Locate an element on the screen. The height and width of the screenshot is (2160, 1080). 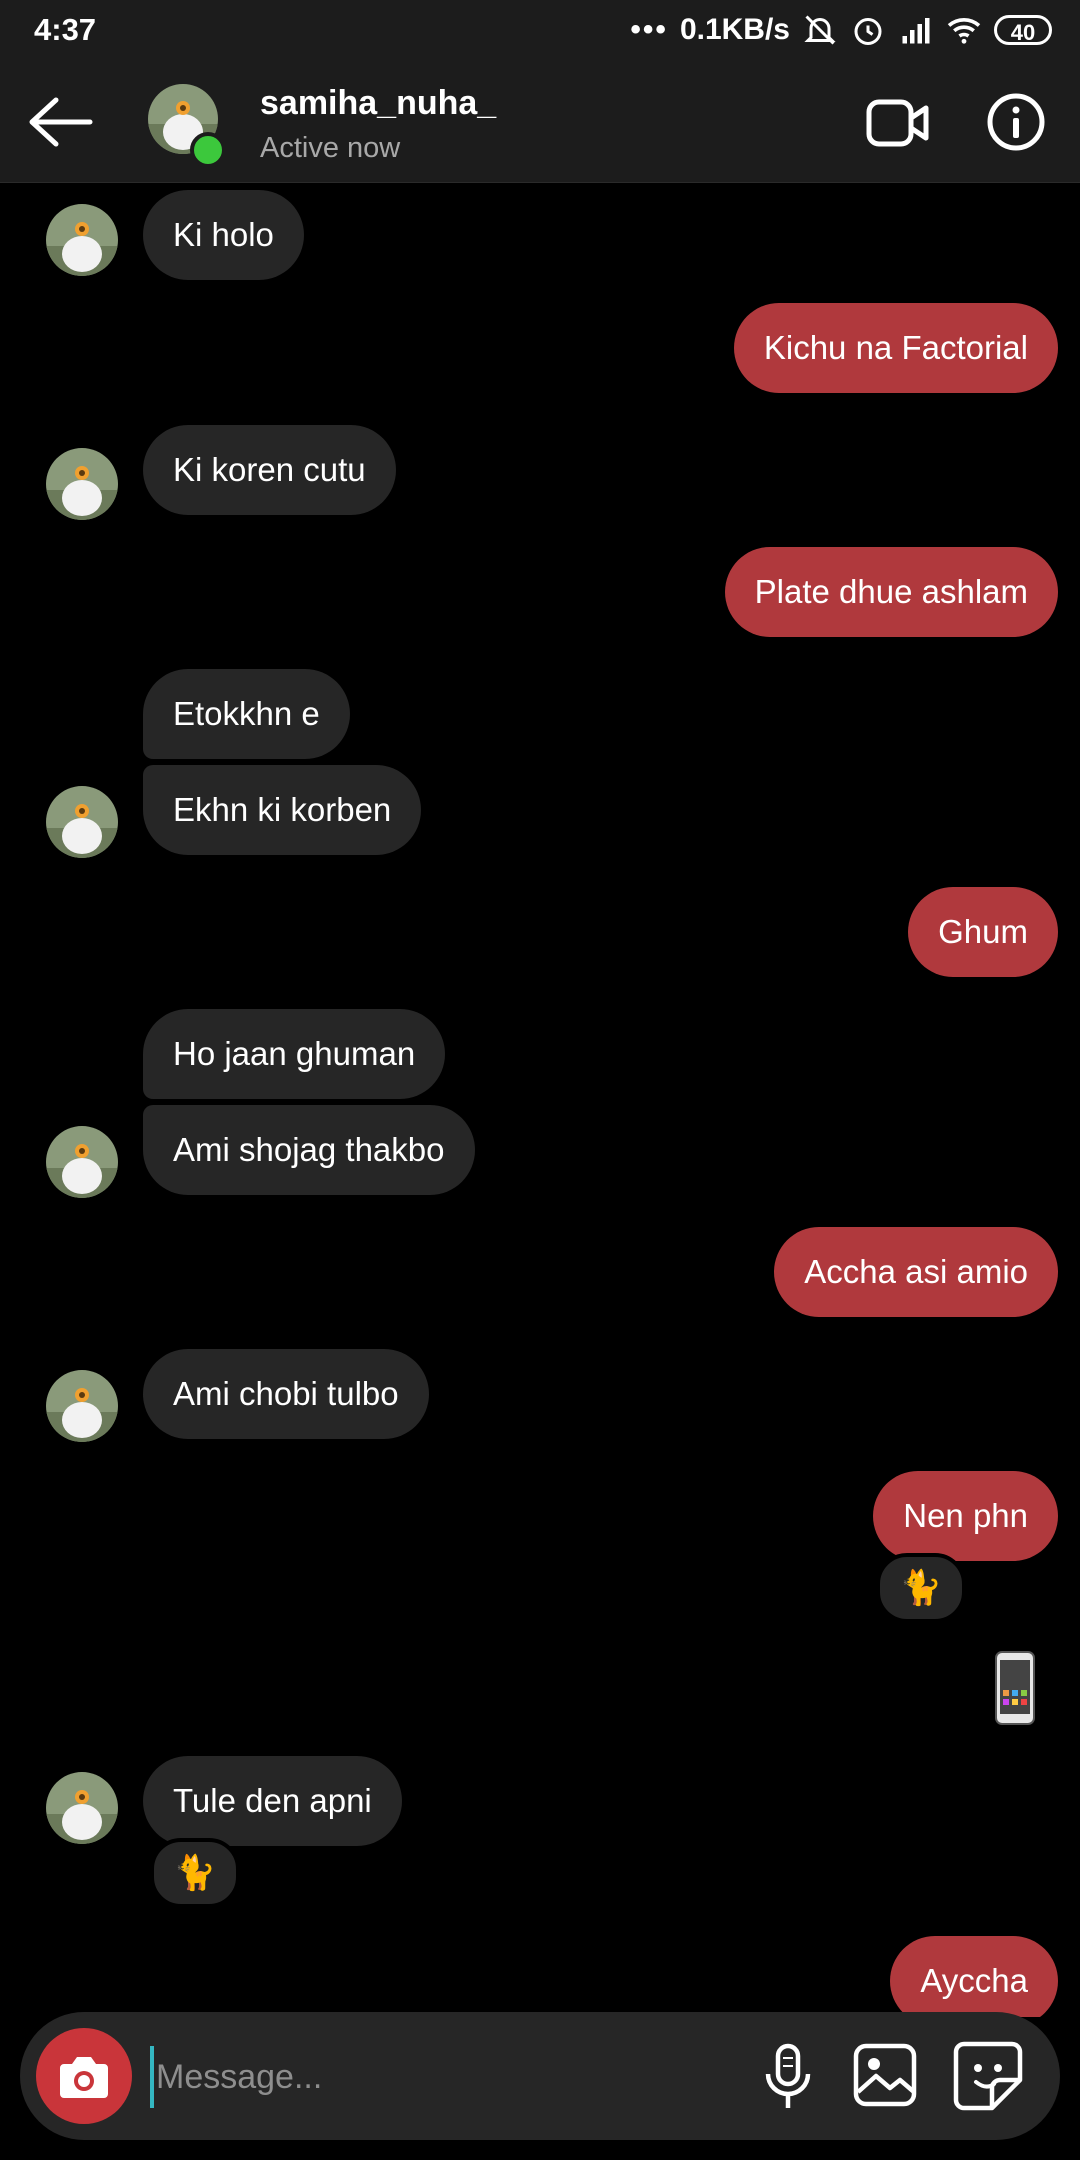
camera-button is located at coordinates (84, 2076).